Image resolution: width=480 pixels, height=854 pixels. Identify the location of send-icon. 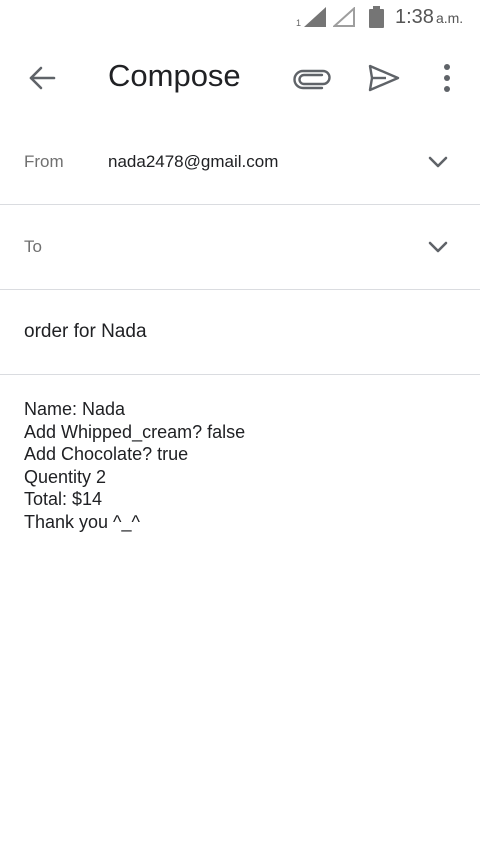
(384, 78).